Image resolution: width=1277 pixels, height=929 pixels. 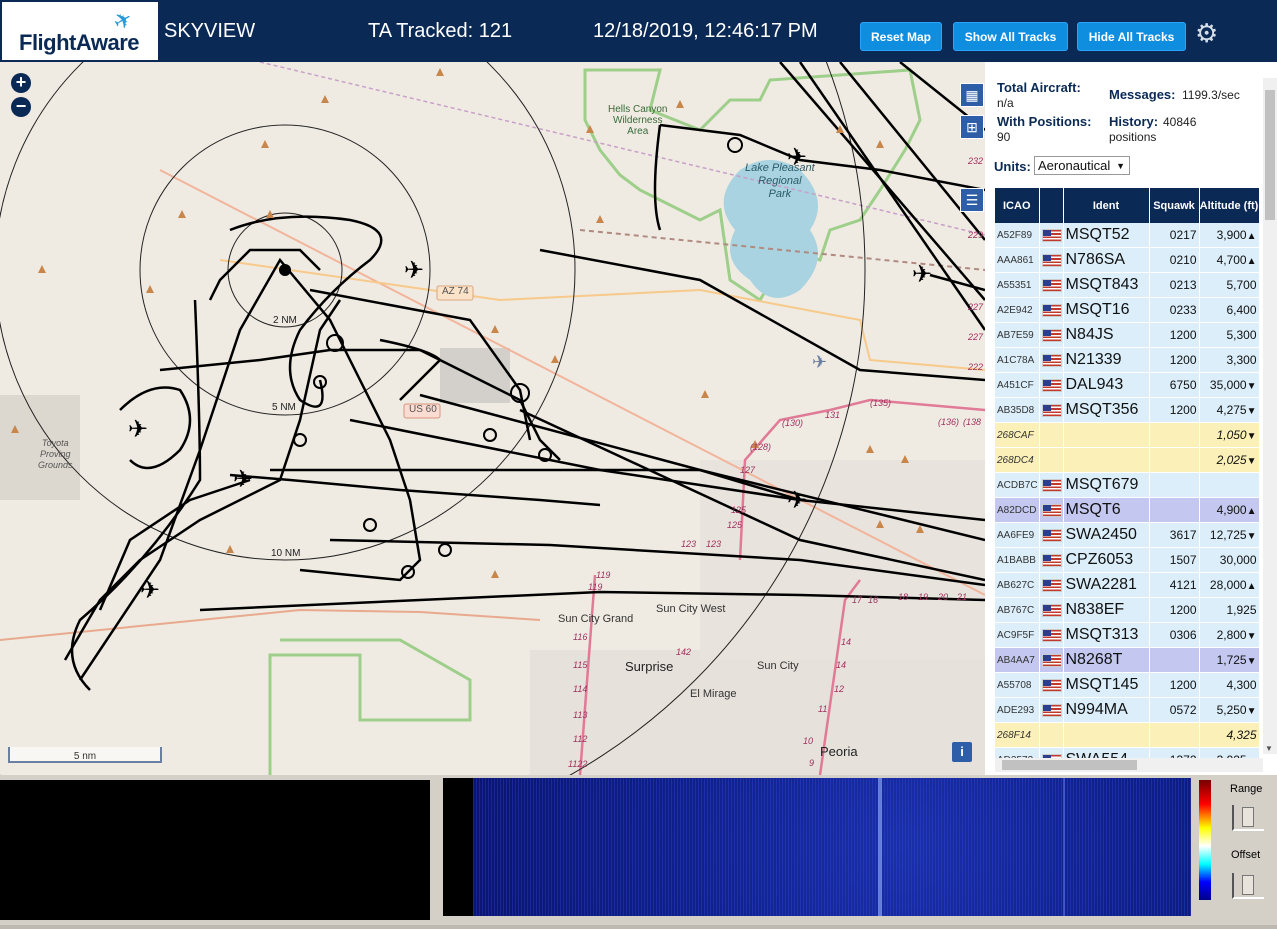 What do you see at coordinates (1082, 165) in the screenshot?
I see `units-select: Aeronautical ▼` at bounding box center [1082, 165].